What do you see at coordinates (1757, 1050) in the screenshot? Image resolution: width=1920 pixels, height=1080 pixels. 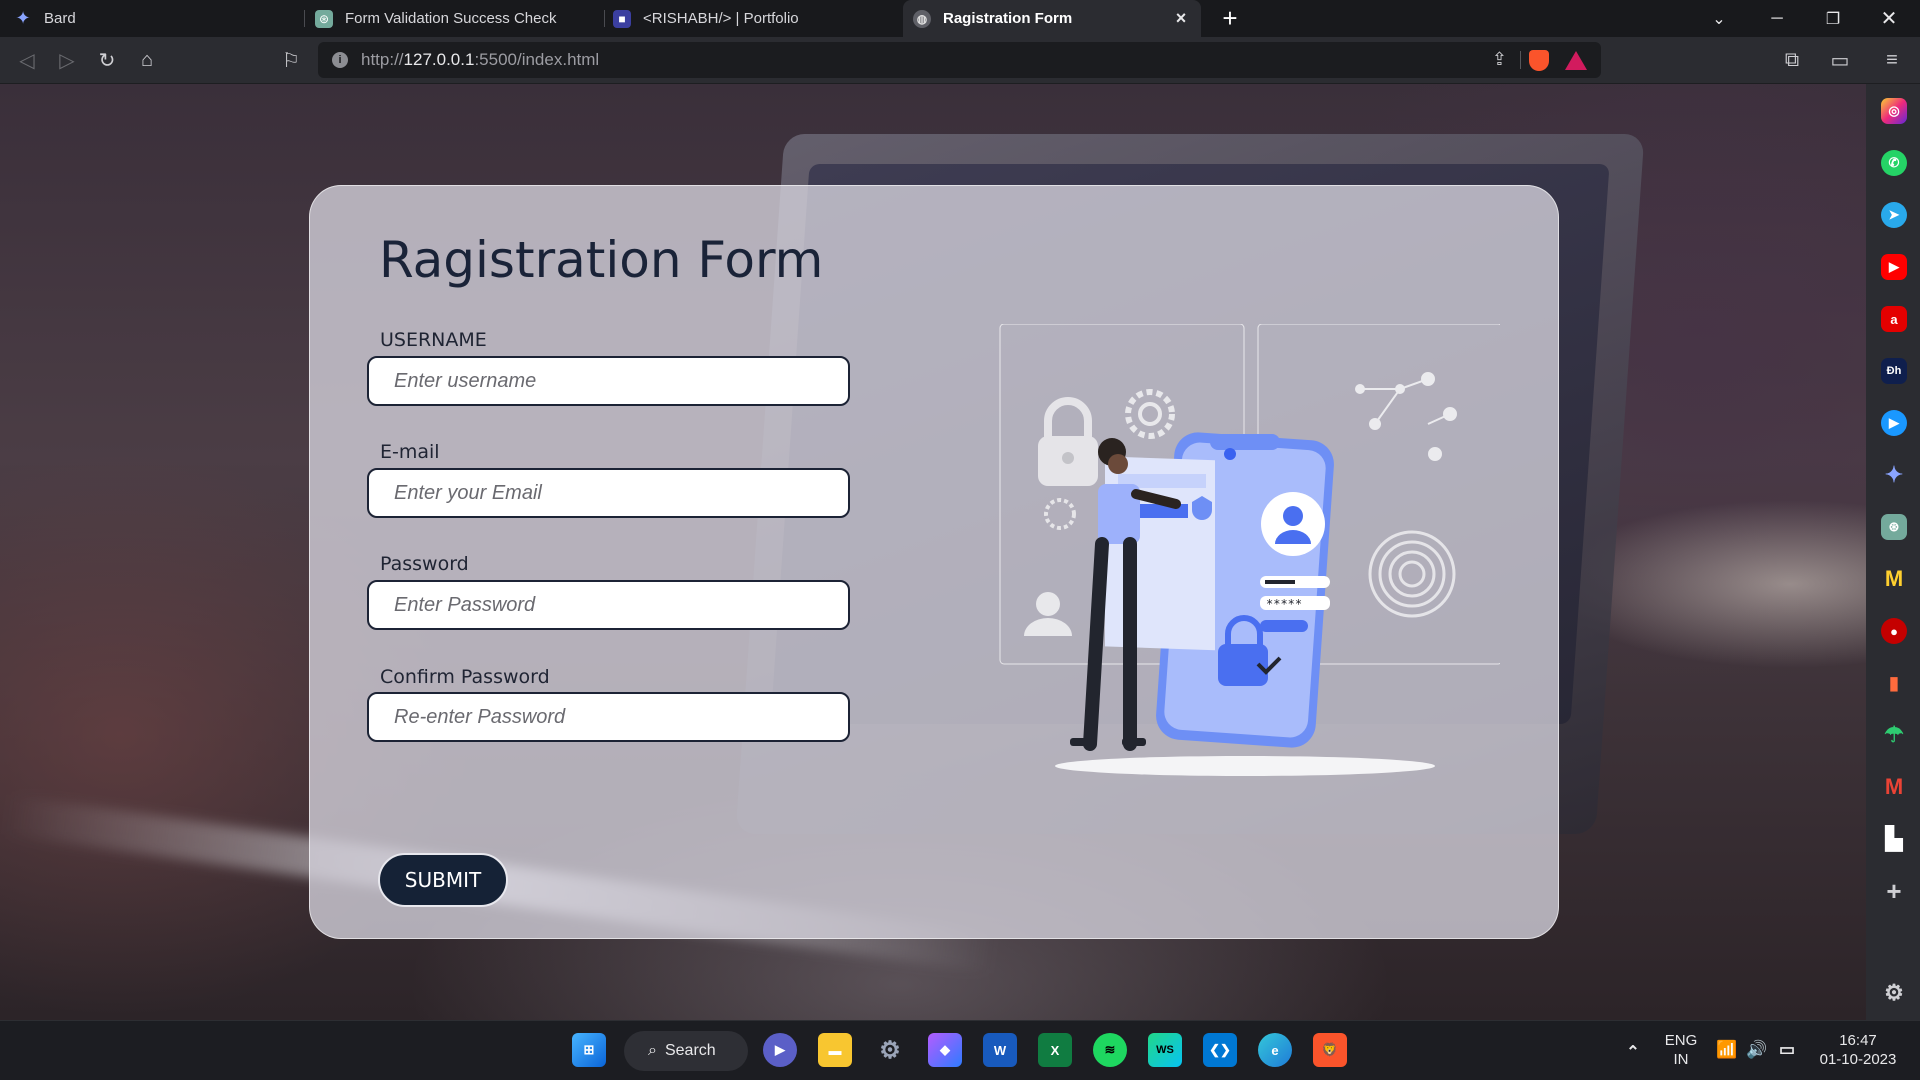 I see `volume-icon: 🔊` at bounding box center [1757, 1050].